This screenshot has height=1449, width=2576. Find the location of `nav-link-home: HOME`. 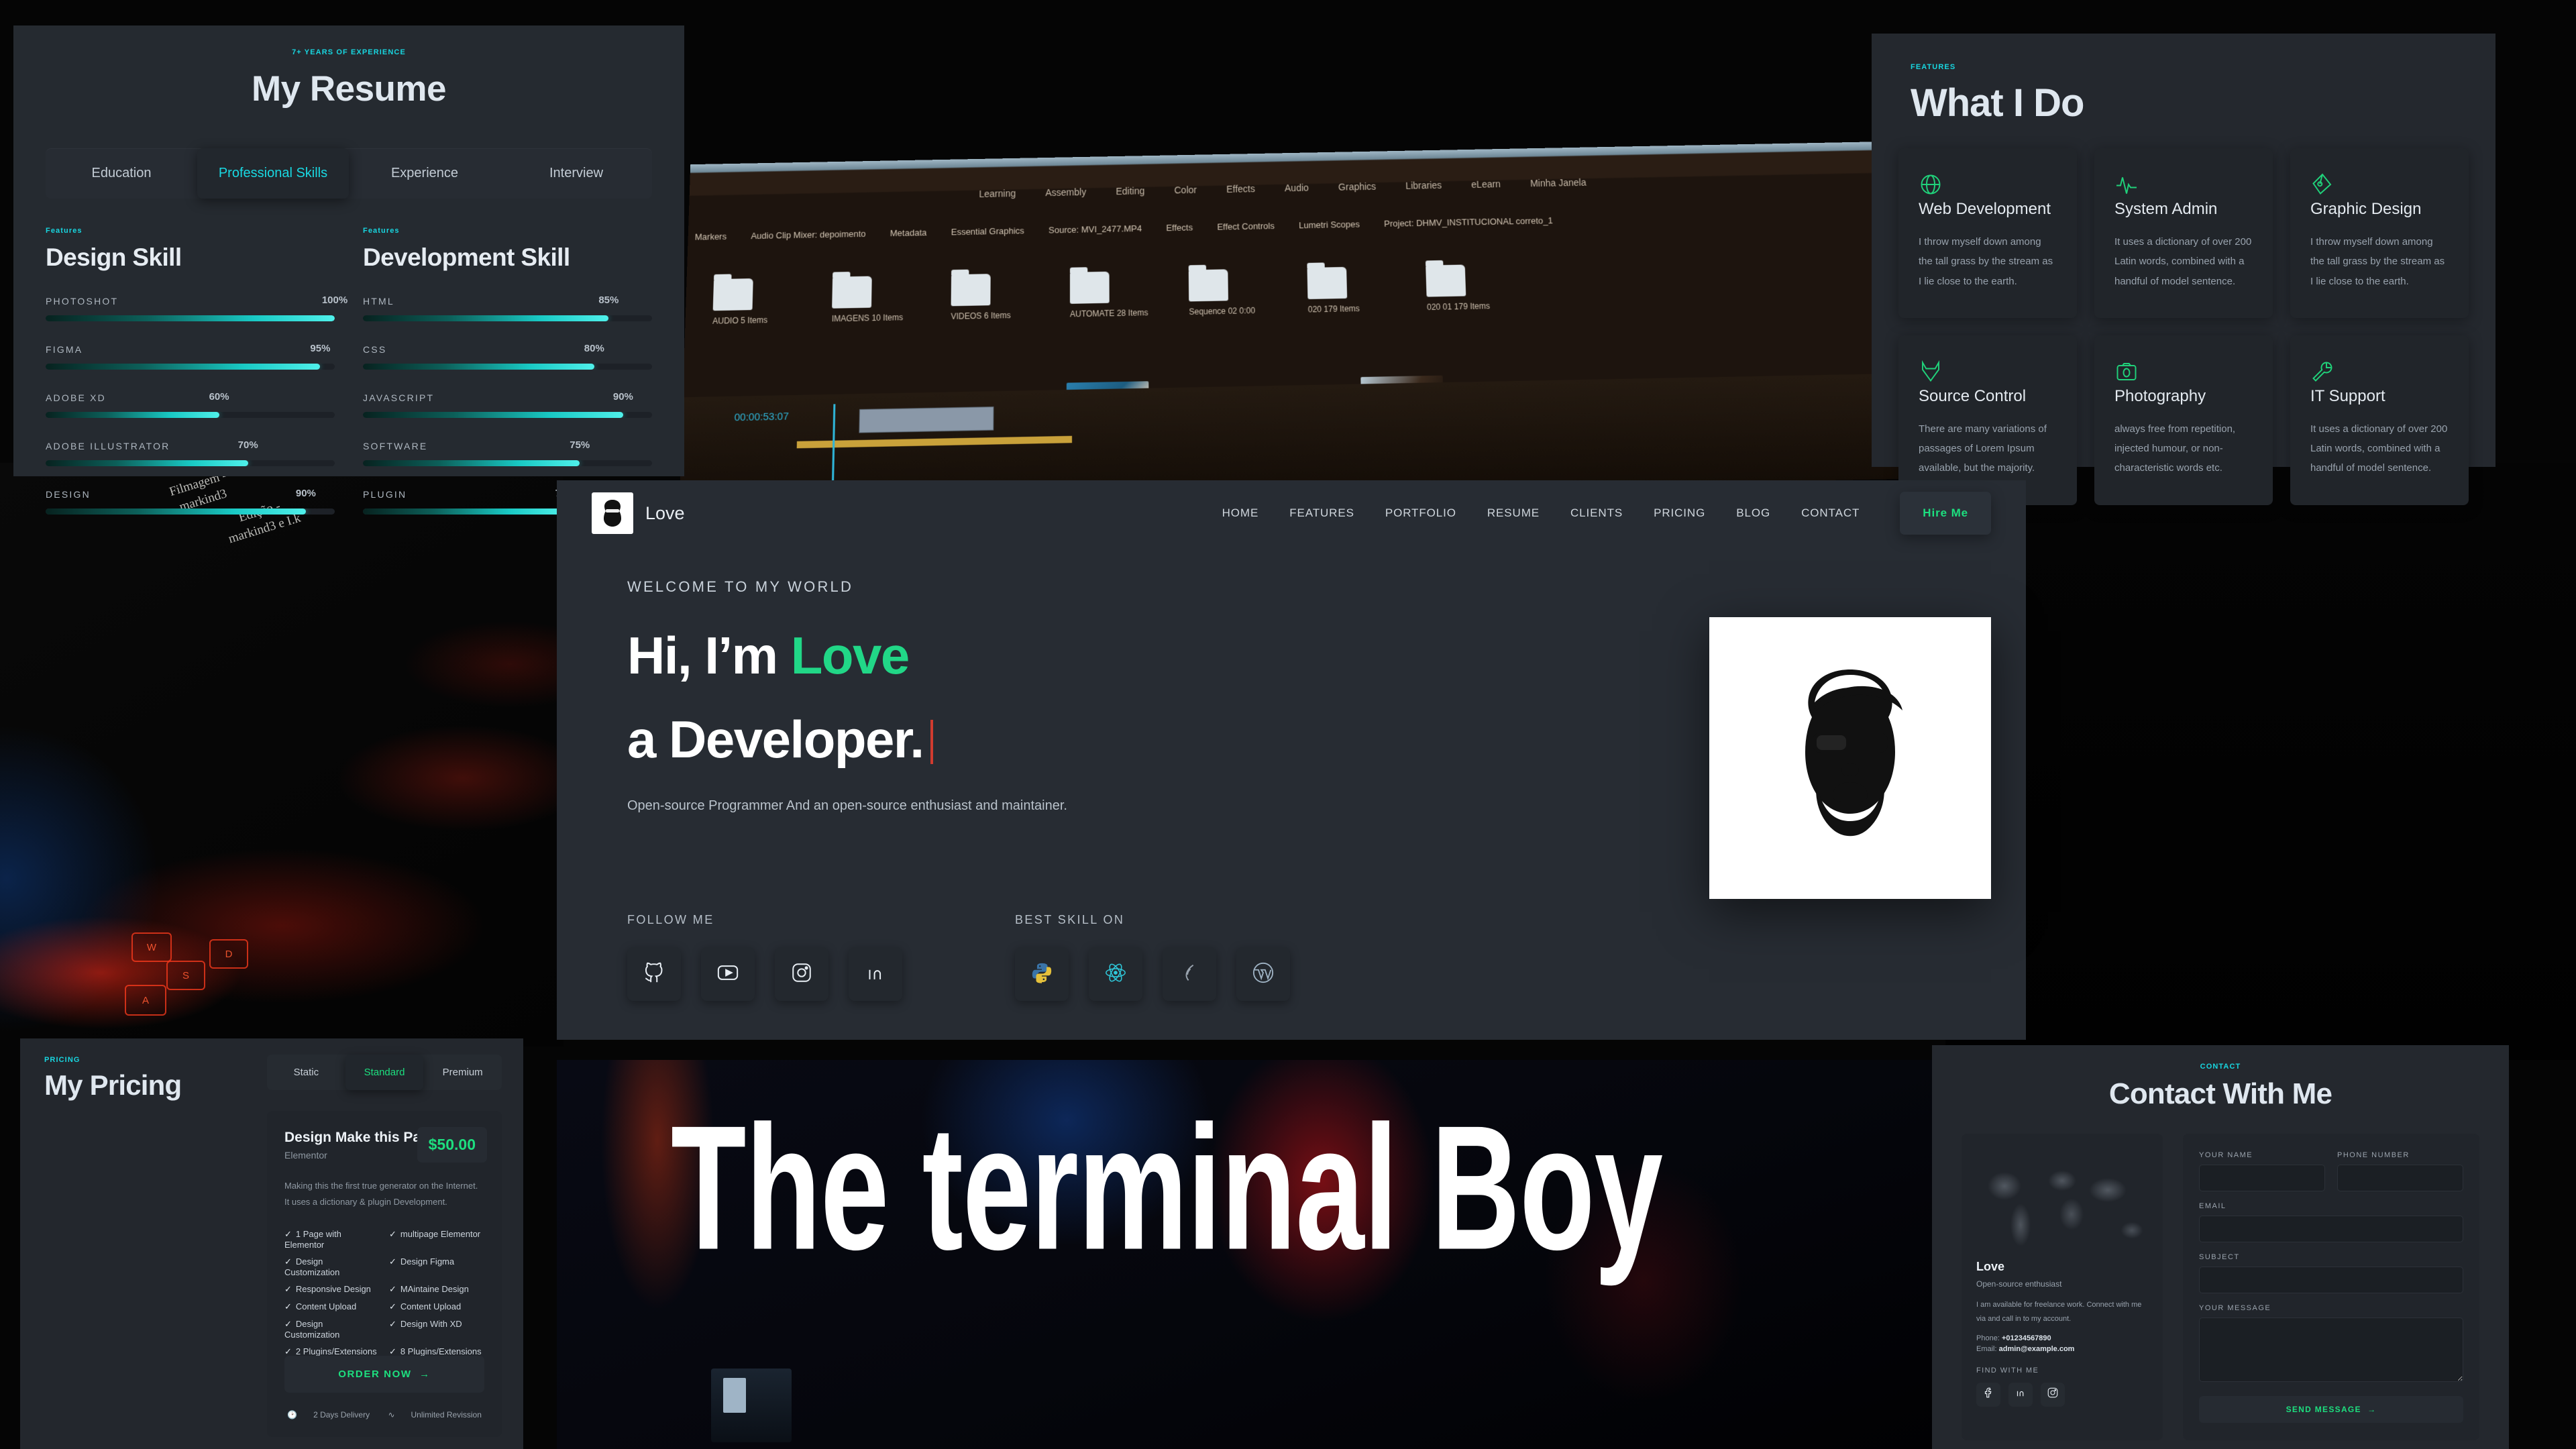

nav-link-home: HOME is located at coordinates (1240, 513).